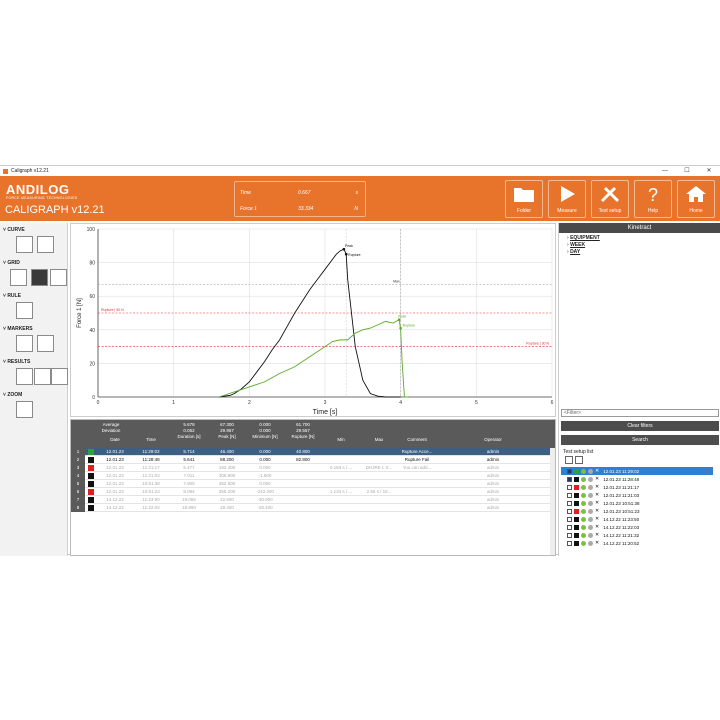 Image resolution: width=720 pixels, height=720 pixels. I want to click on test-list-item: ✕ 12.01.23 10:51:23, so click(637, 511).